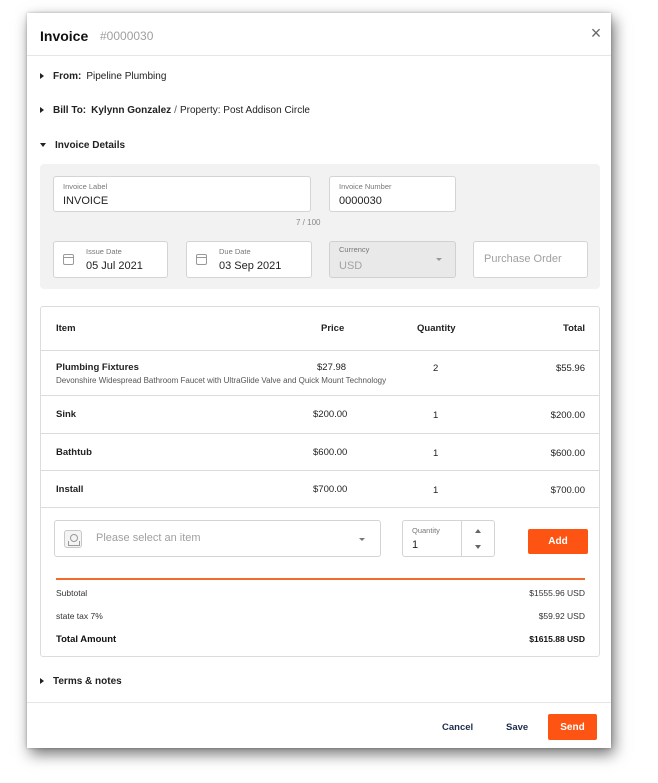 The image size is (658, 783). I want to click on due-date-field: Due Date 03 Sep 2021, so click(249, 259).